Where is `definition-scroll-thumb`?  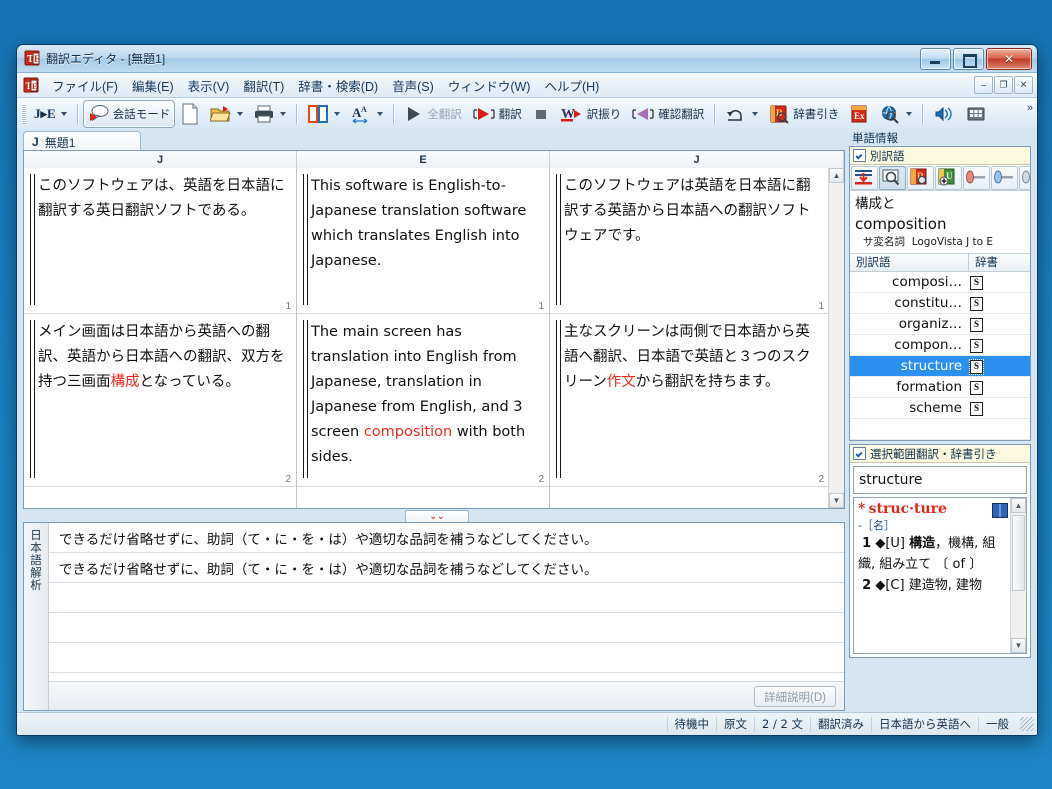 definition-scroll-thumb is located at coordinates (1018, 553).